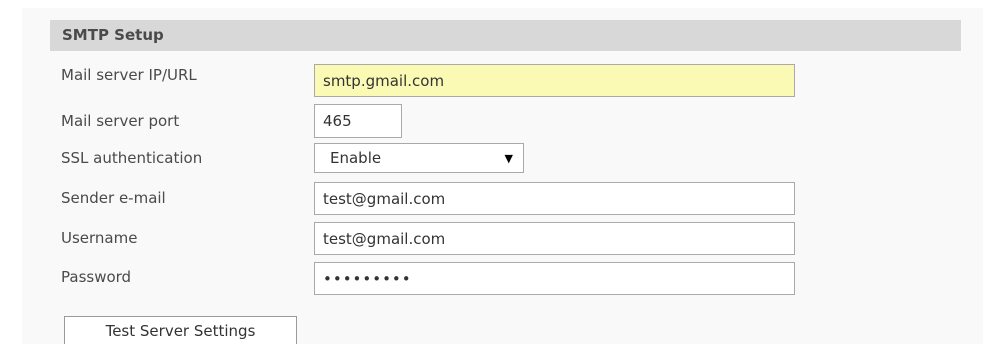  I want to click on ssl-authentication-select: Enable ▼, so click(419, 158).